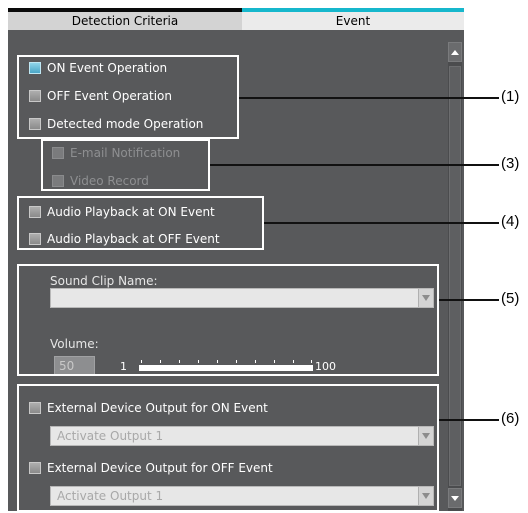 The image size is (528, 513). Describe the element at coordinates (510, 96) in the screenshot. I see `callout-label-1: (1)` at that location.